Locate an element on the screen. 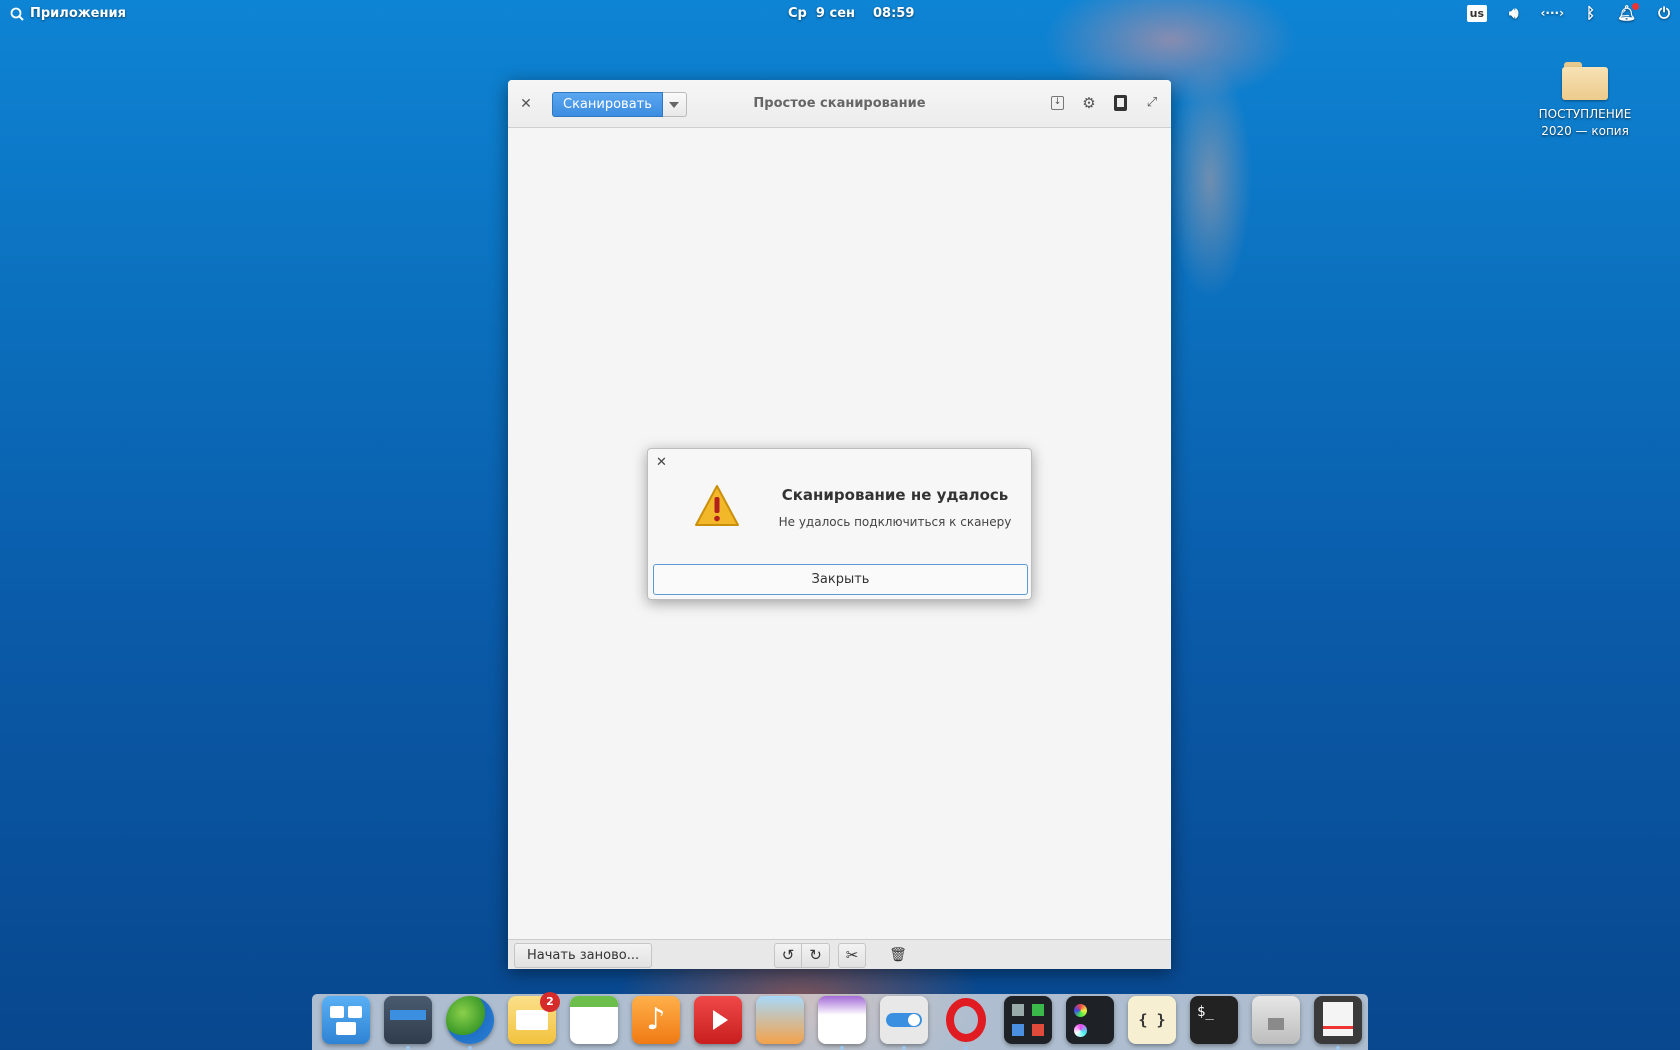  terminal-icon: $_ is located at coordinates (1214, 1020).